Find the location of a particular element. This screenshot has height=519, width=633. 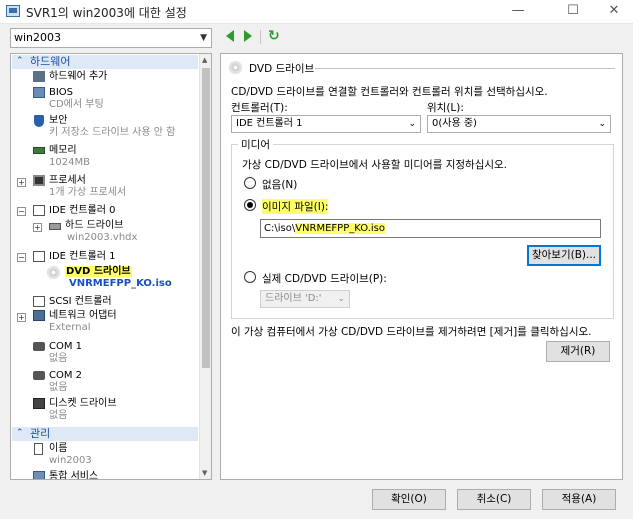

tree-item-bios: BIOS CD에서 부팅 is located at coordinates (68, 99).